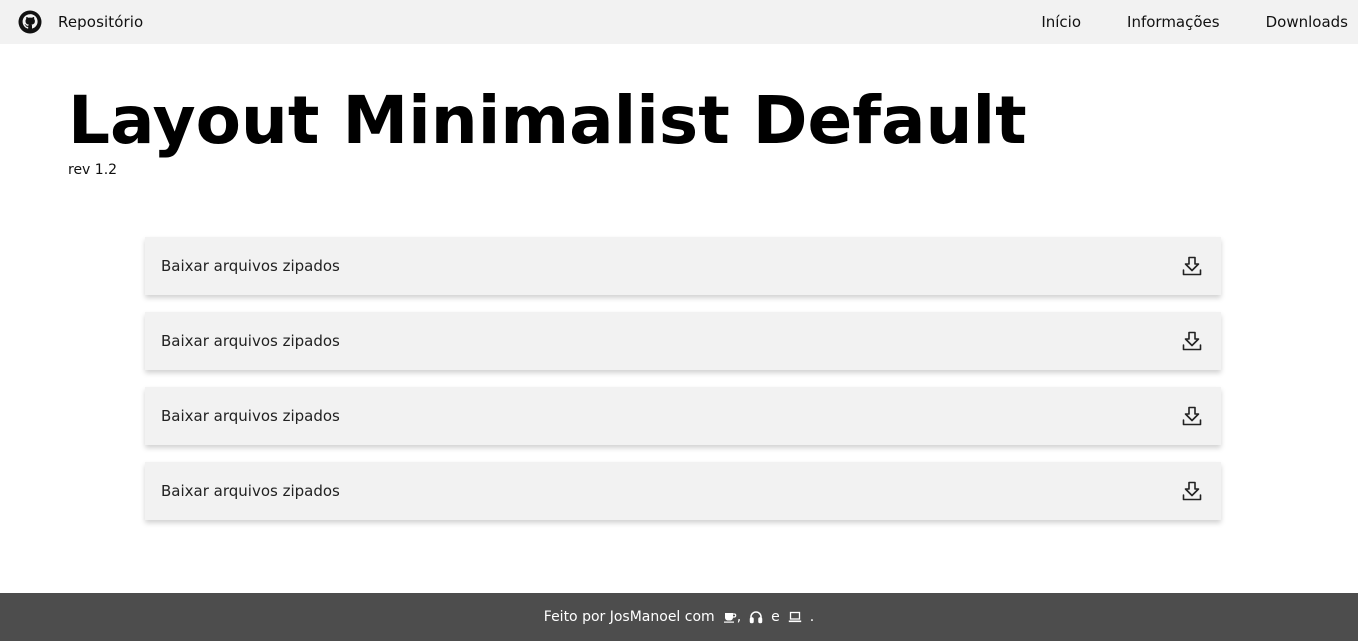 This screenshot has height=641, width=1358. I want to click on nav-downloads: Downloads, so click(1307, 22).